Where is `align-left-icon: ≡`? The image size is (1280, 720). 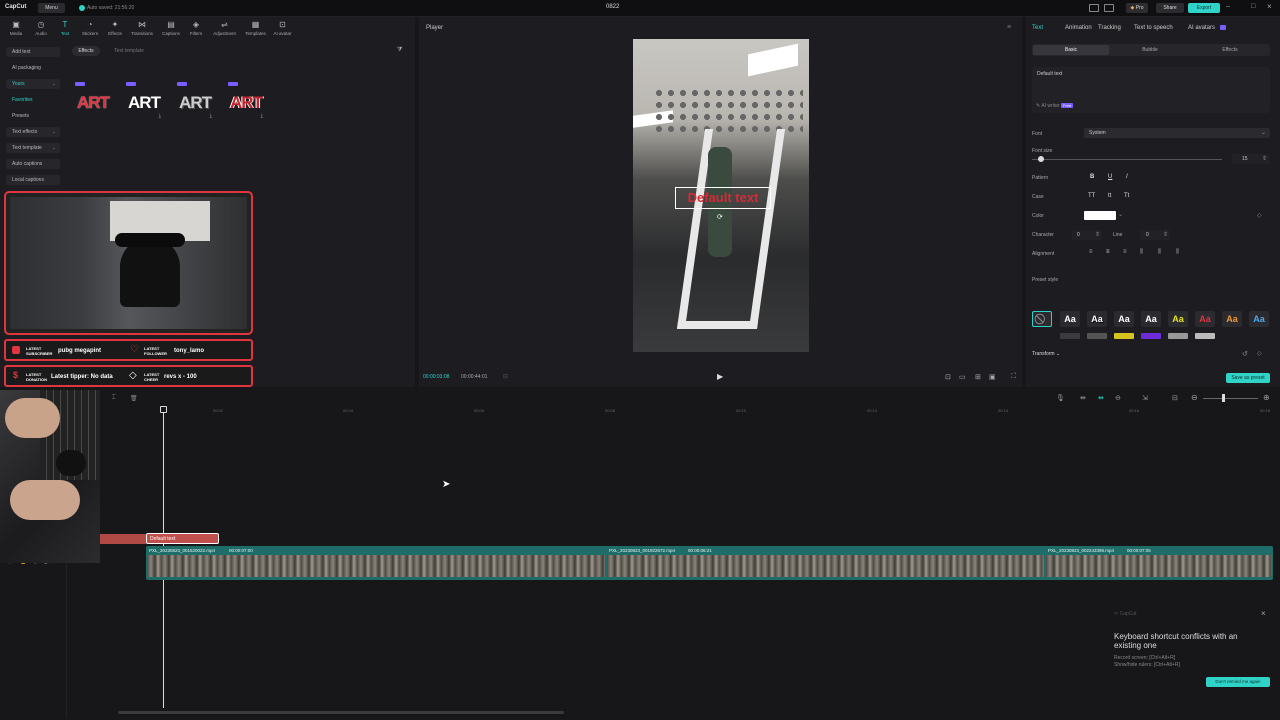 align-left-icon: ≡ is located at coordinates (1091, 252).